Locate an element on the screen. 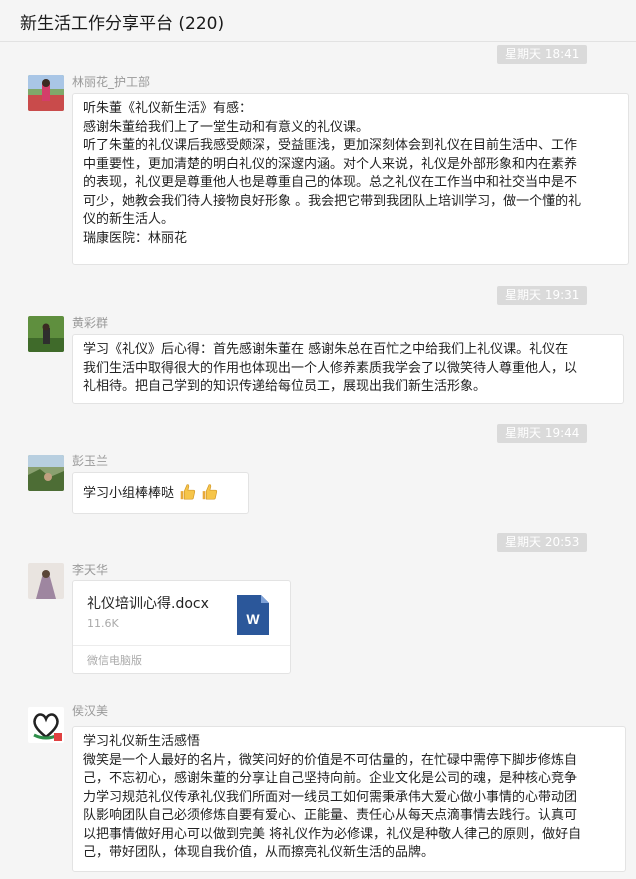 The width and height of the screenshot is (636, 879). word-document-icon: W is located at coordinates (253, 615).